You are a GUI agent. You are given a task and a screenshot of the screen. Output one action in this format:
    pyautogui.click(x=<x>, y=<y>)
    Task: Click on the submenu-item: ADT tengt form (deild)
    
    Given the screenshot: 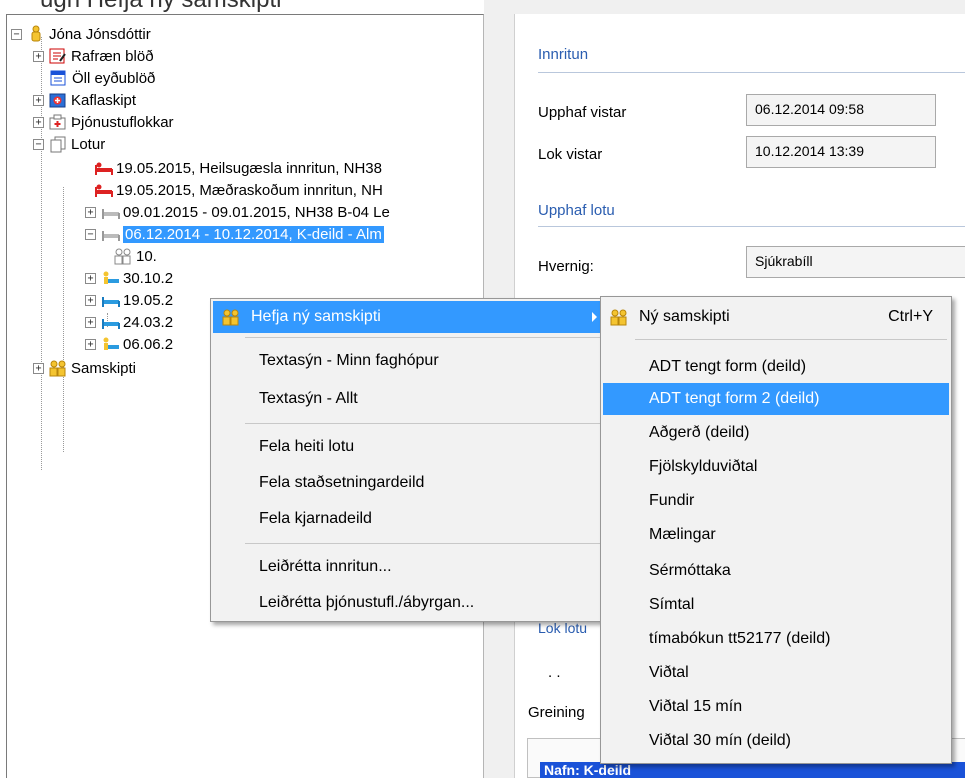 What is the action you would take?
    pyautogui.click(x=776, y=367)
    